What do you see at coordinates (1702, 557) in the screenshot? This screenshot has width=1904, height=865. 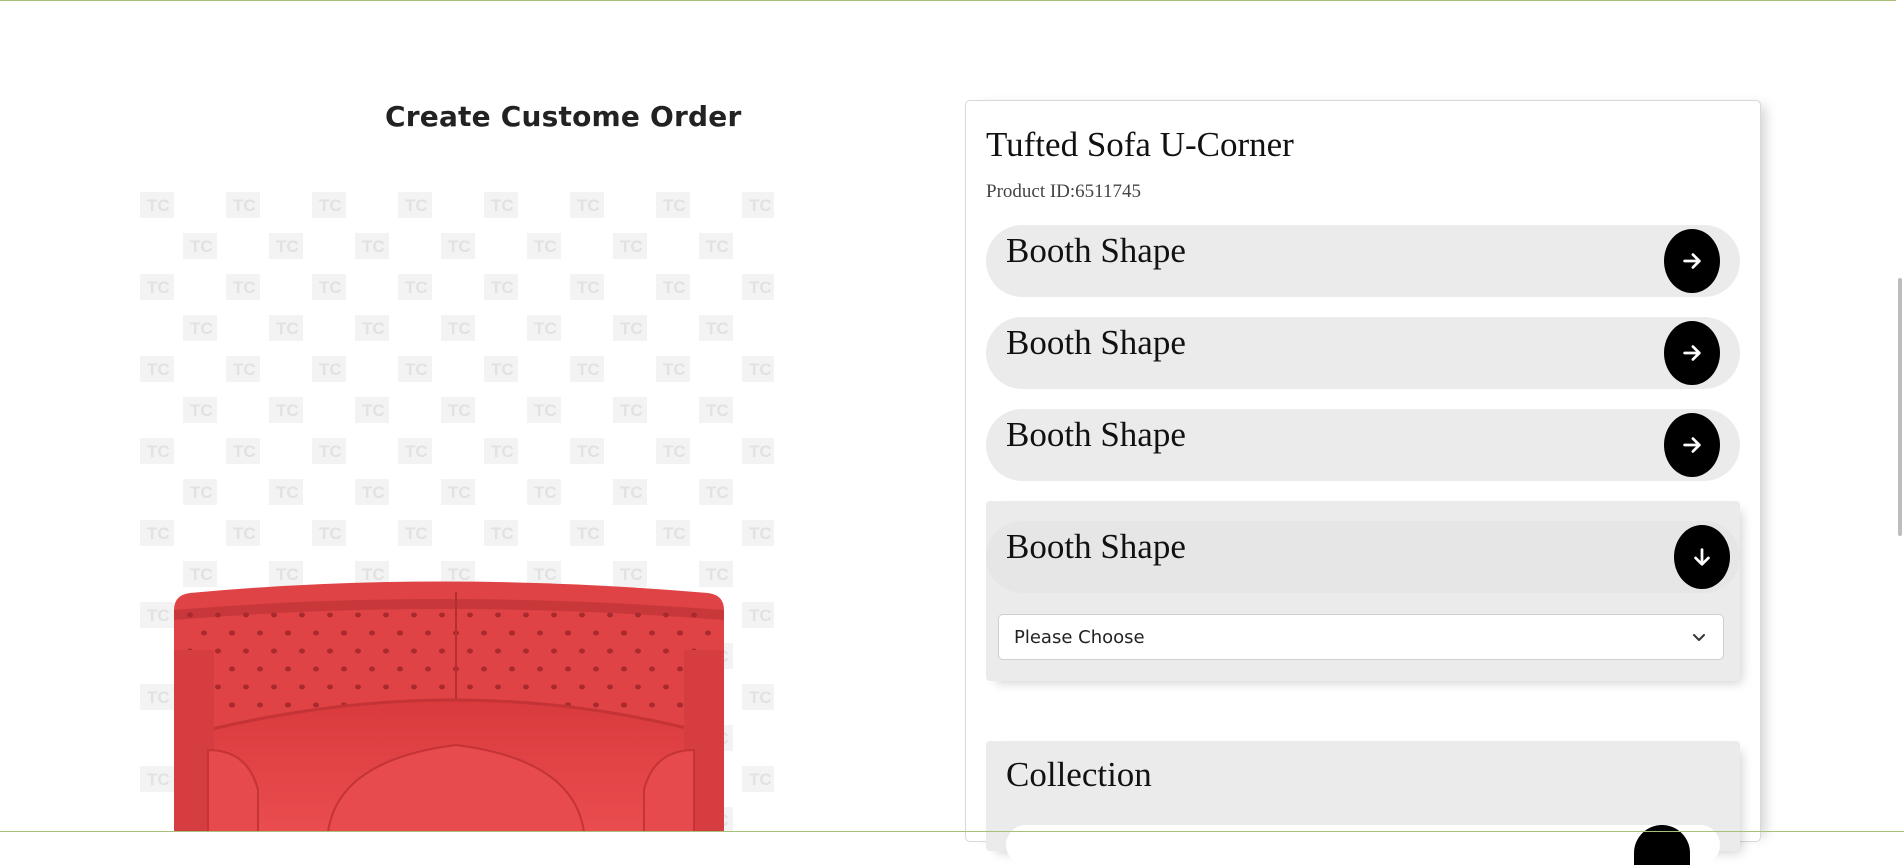 I see `arrow-down-icon` at bounding box center [1702, 557].